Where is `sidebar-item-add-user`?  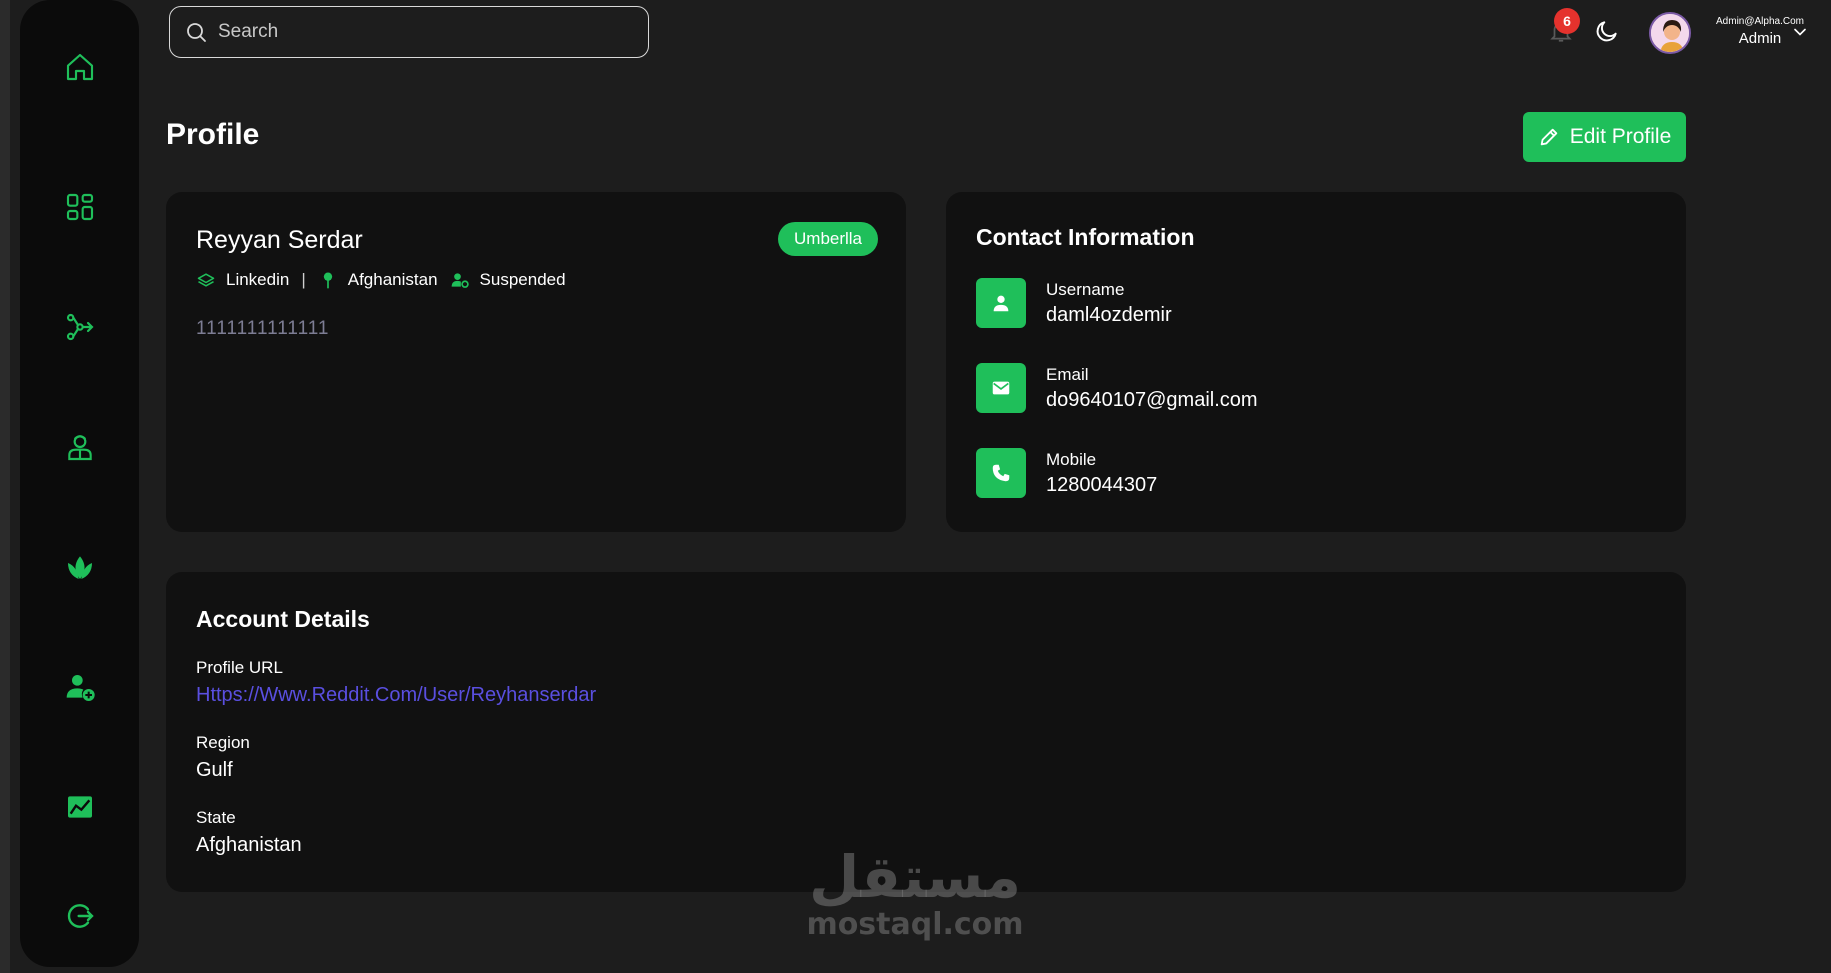
sidebar-item-add-user is located at coordinates (79, 687).